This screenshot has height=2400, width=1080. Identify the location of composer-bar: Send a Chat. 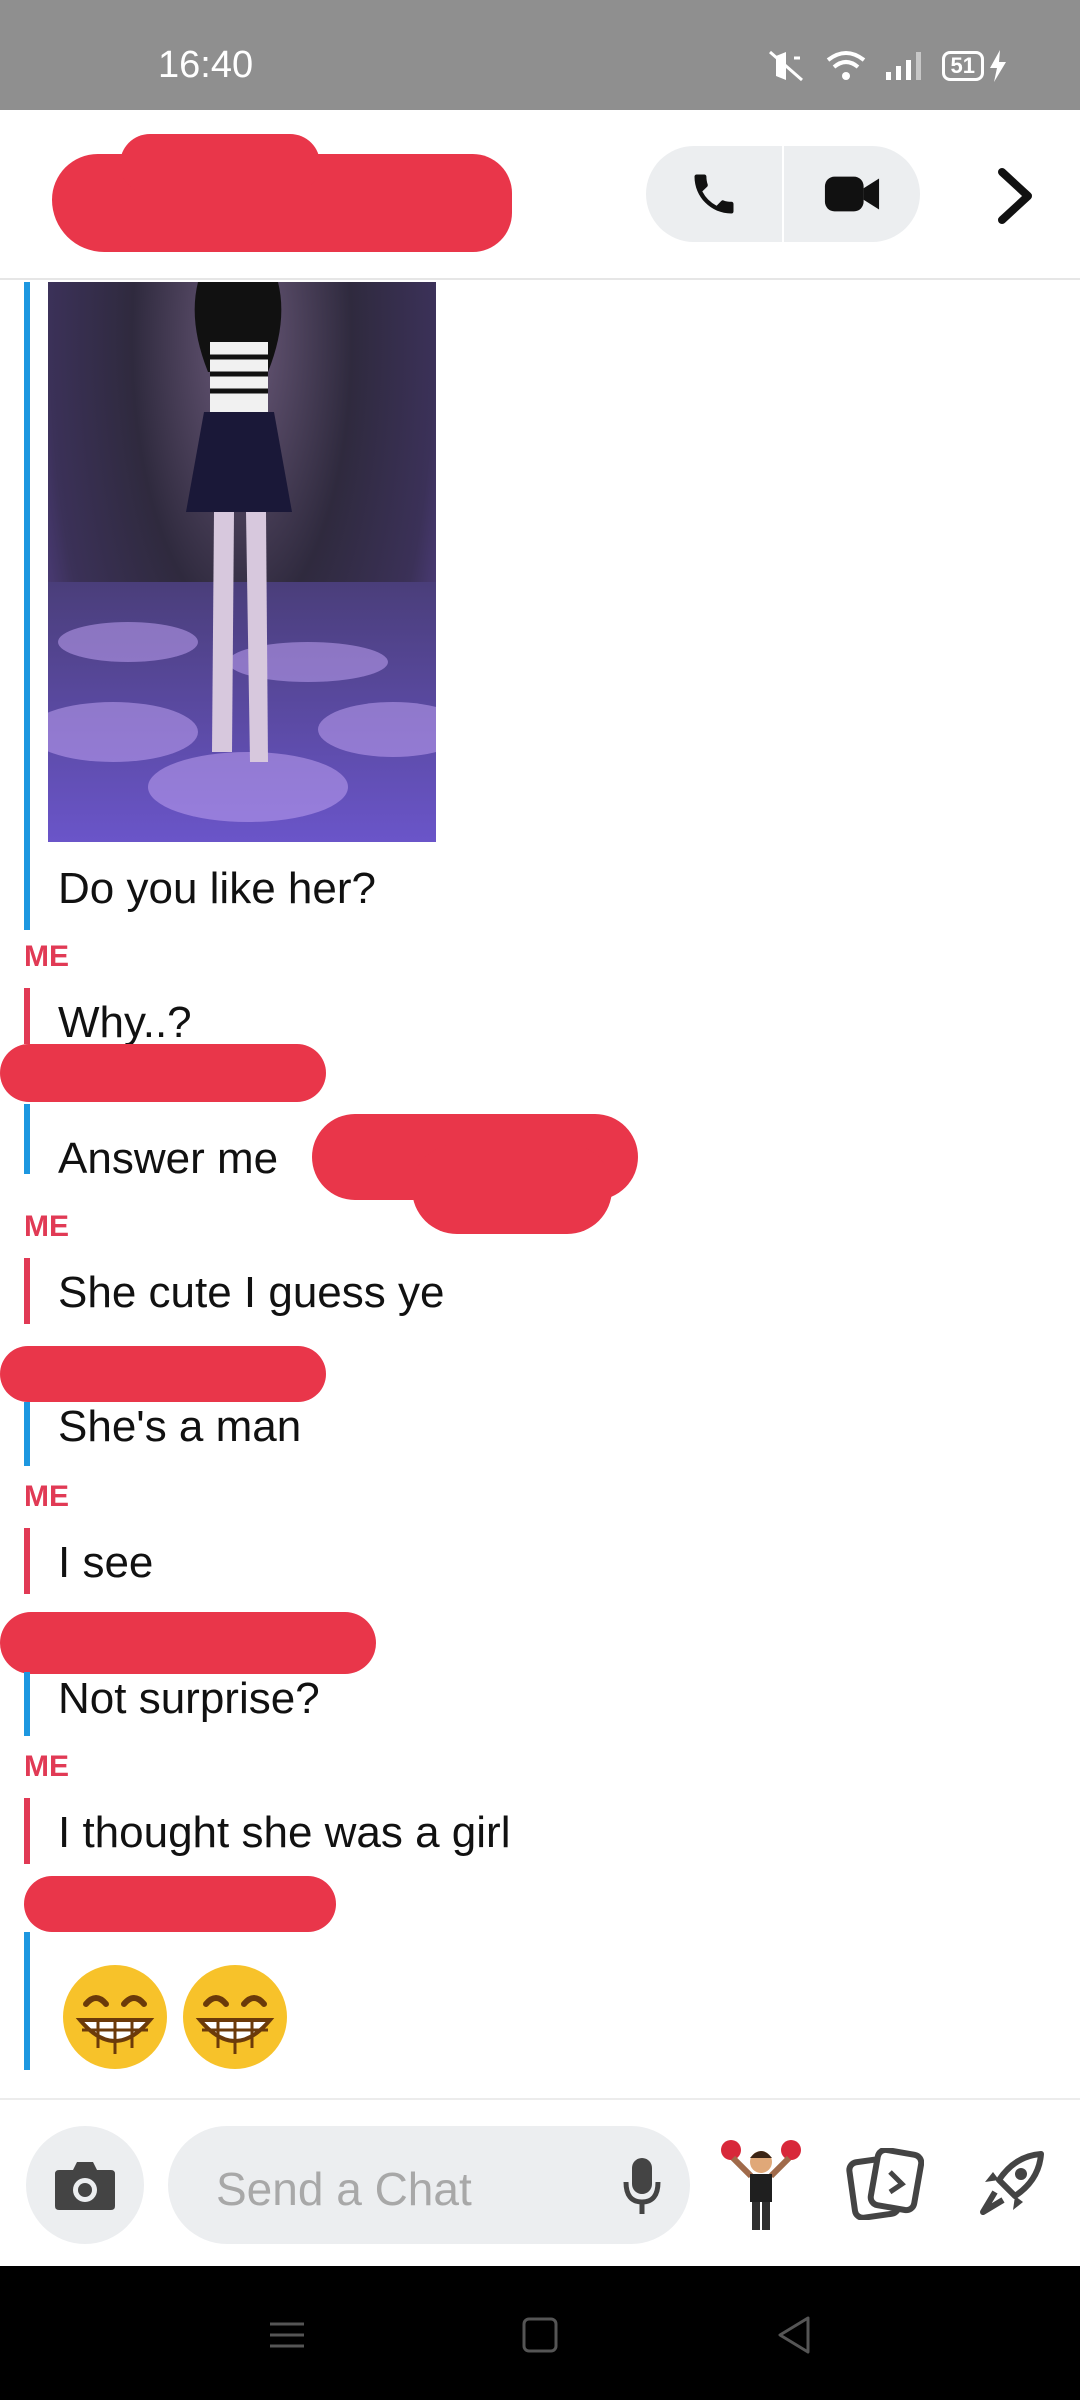
(540, 2182).